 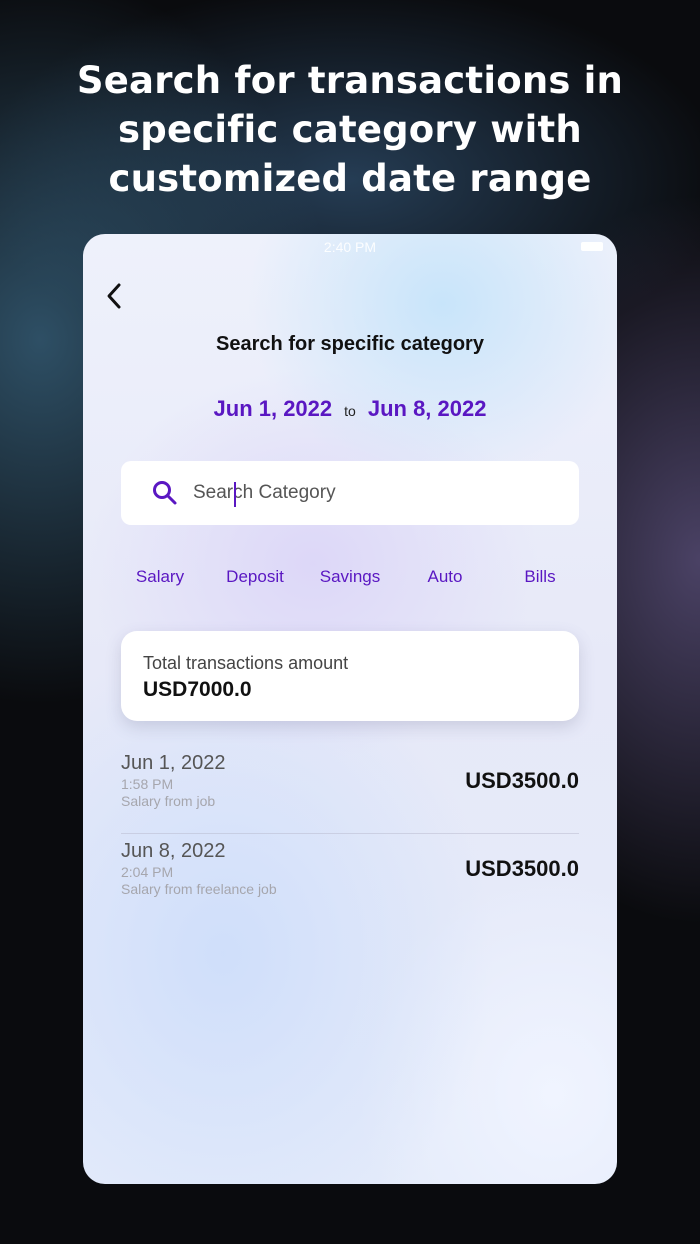 What do you see at coordinates (168, 801) in the screenshot?
I see `transaction-description: Salary from job` at bounding box center [168, 801].